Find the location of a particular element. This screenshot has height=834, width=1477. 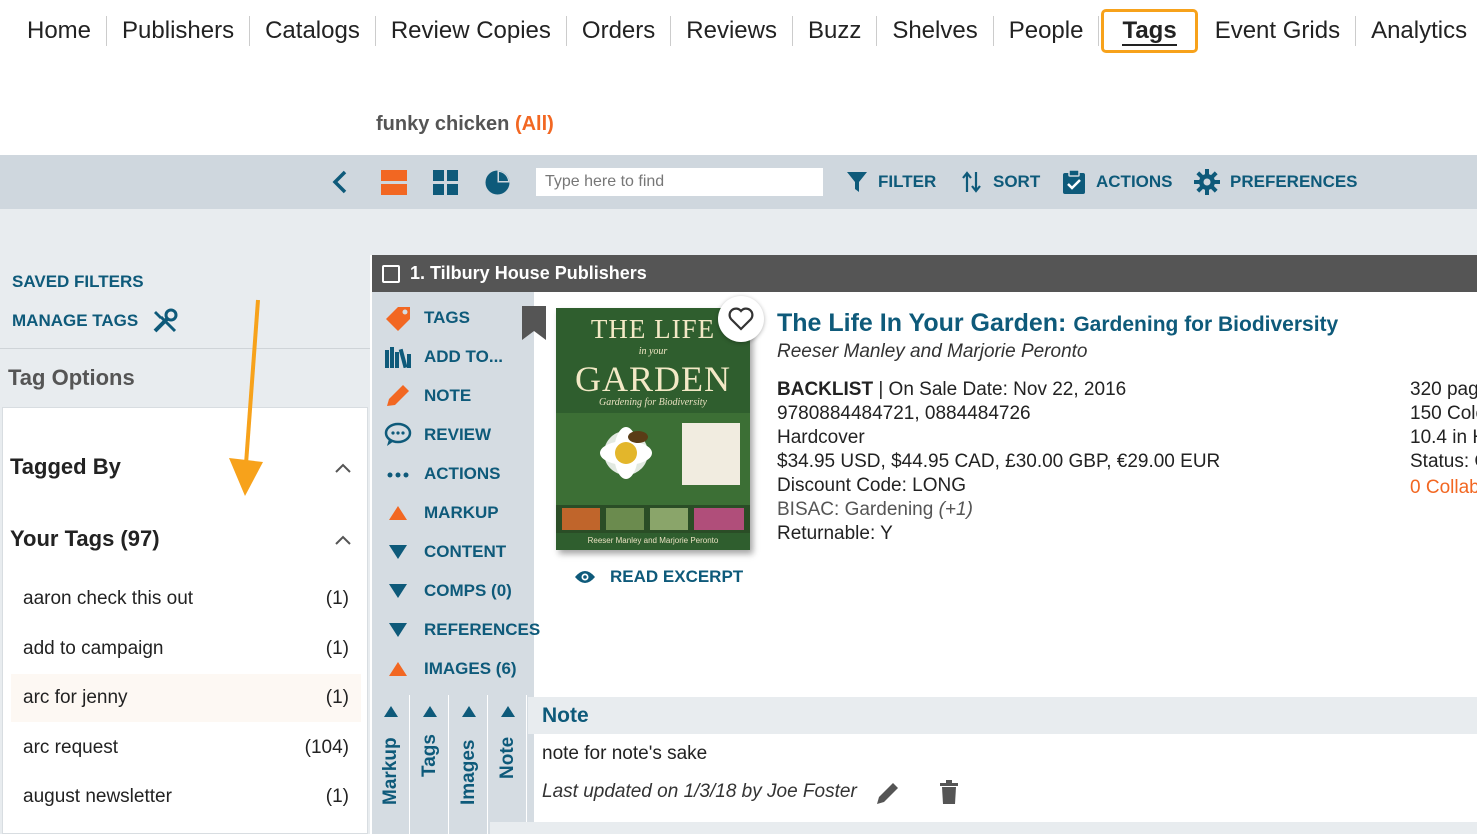

manage-tags-link: MANAGE TAGS is located at coordinates (95, 321).